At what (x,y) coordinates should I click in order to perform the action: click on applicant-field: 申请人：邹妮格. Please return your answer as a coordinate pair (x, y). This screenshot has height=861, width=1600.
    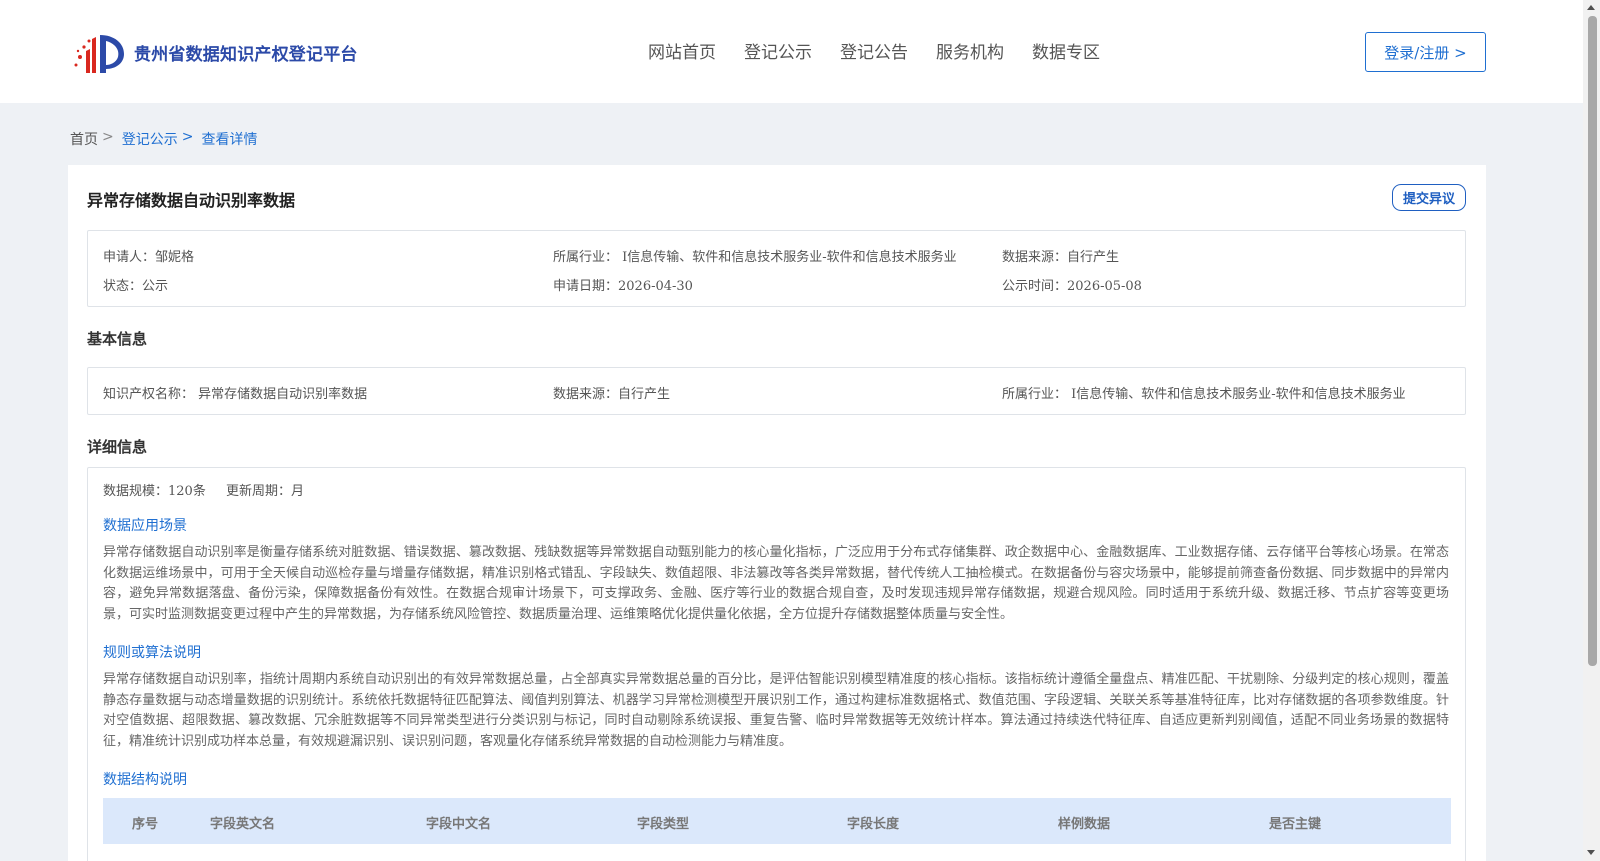
    Looking at the image, I should click on (149, 257).